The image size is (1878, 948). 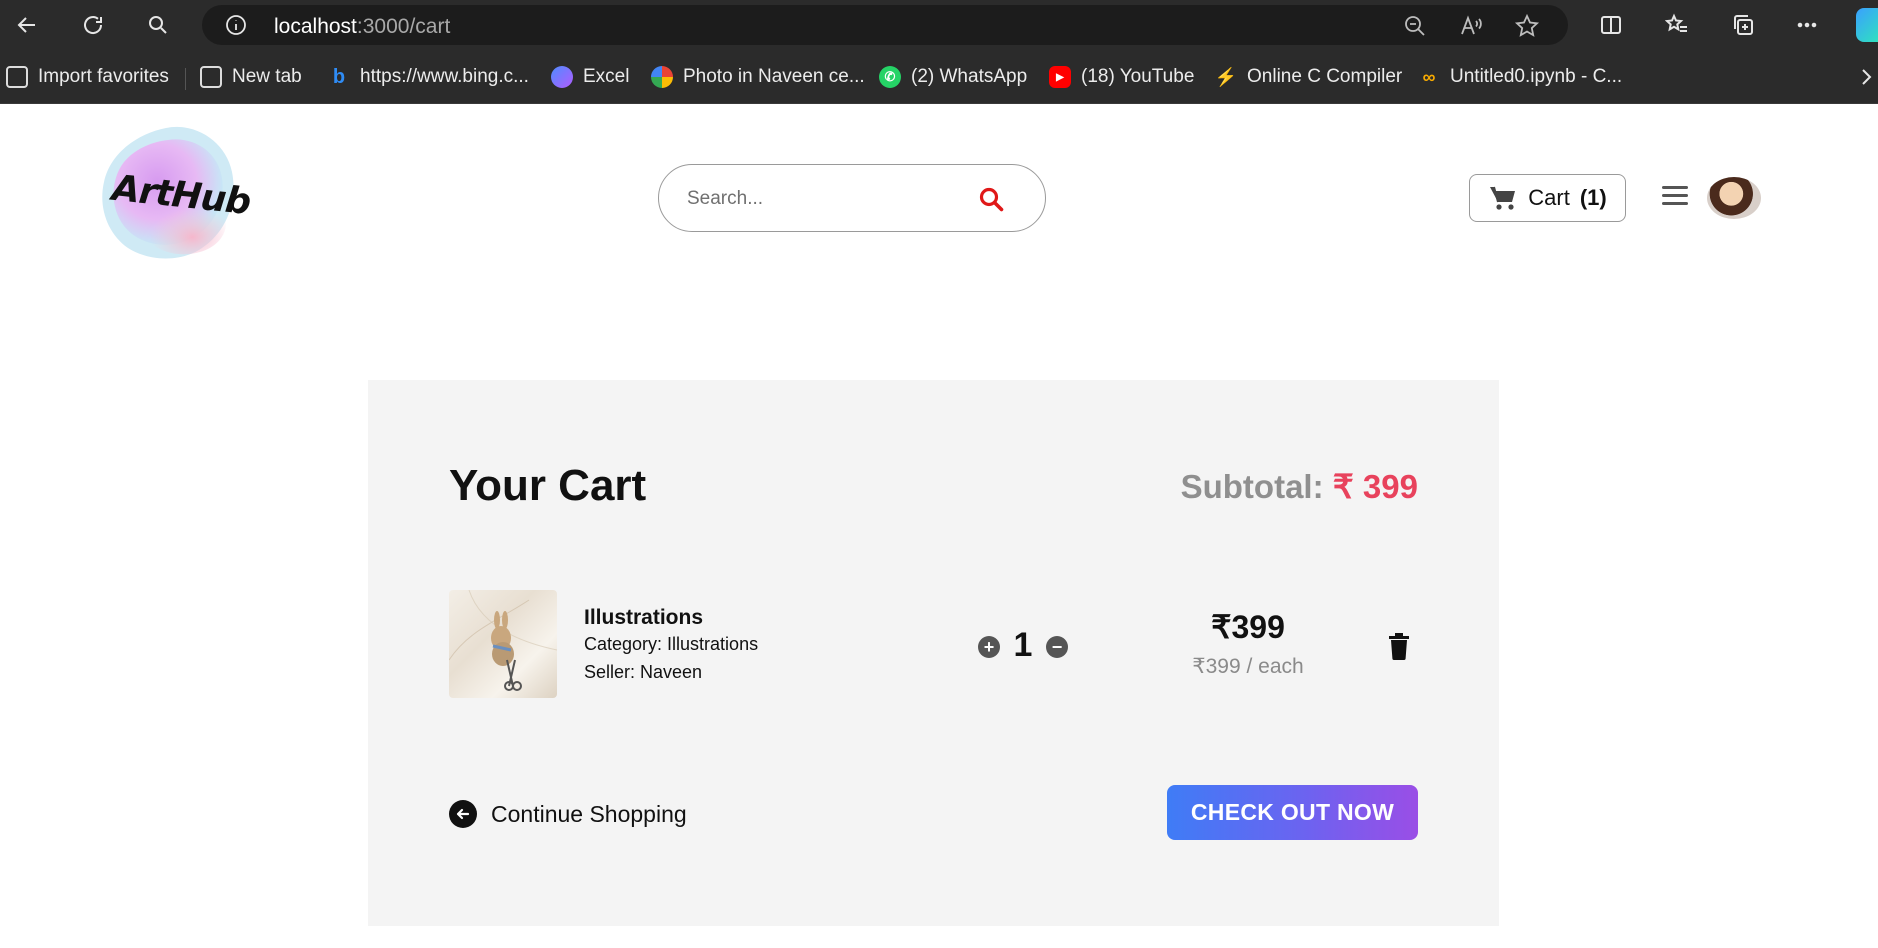 What do you see at coordinates (589, 813) in the screenshot?
I see `continue-shopping-label: Continue Shopping` at bounding box center [589, 813].